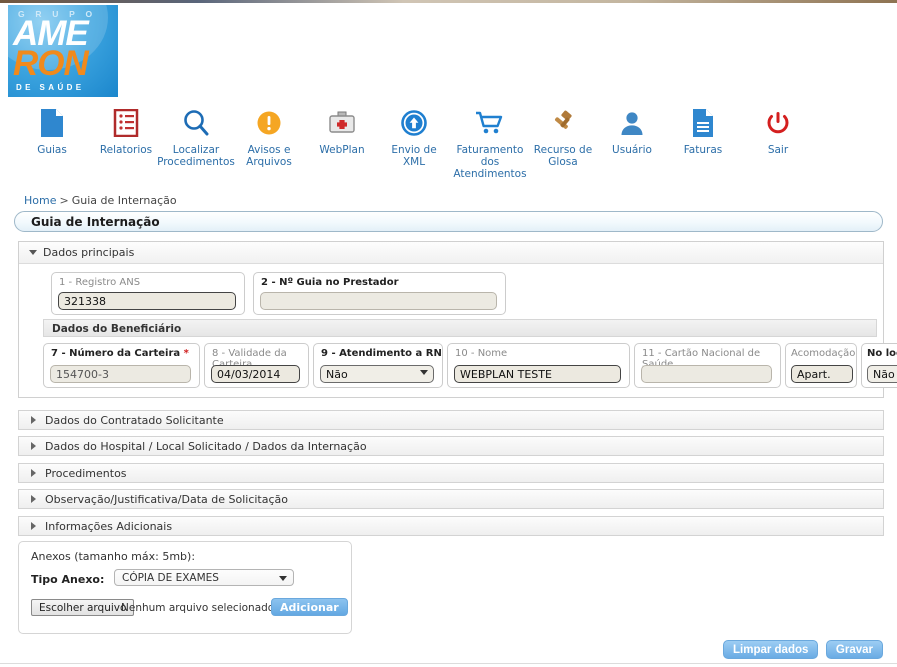 This screenshot has height=667, width=897. Describe the element at coordinates (490, 162) in the screenshot. I see `nav-label-faturamento-atendimentos: Faturamento dos Atendimentos` at that location.